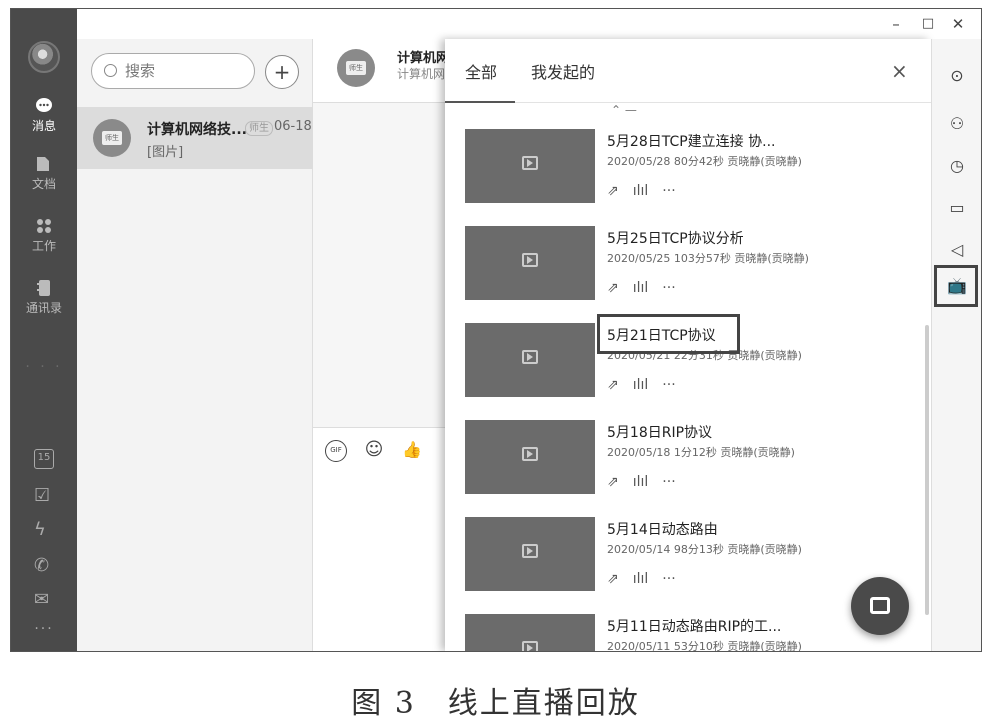 This screenshot has width=991, height=728. I want to click on lightning-icon: ϟ, so click(44, 529).